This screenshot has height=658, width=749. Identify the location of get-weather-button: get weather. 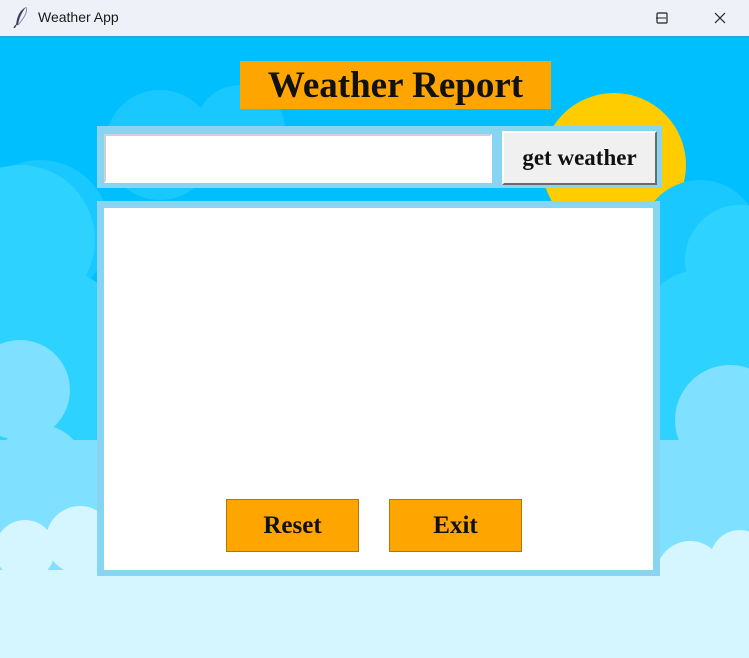
(579, 158).